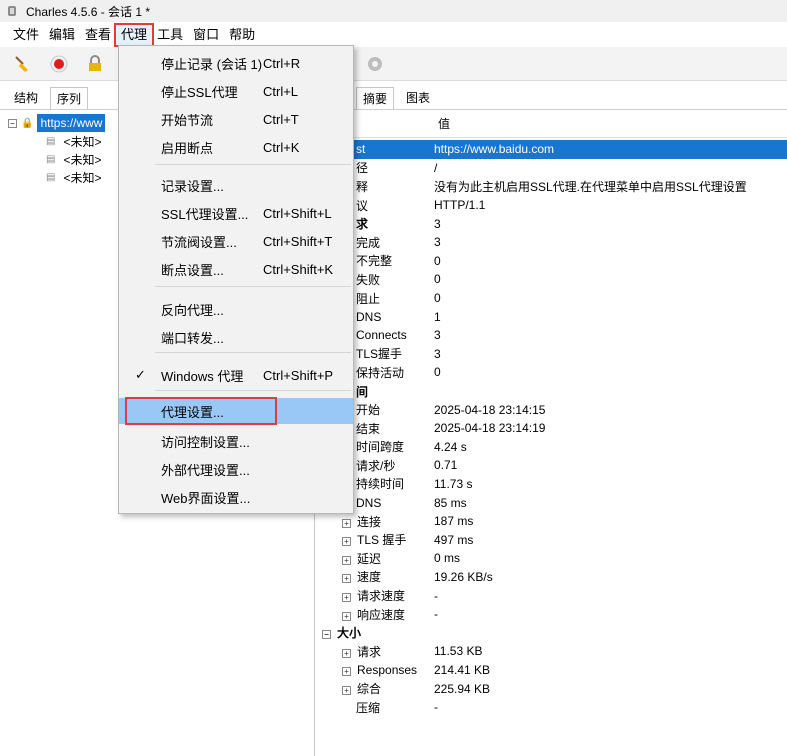 This screenshot has width=787, height=756. What do you see at coordinates (551, 670) in the screenshot?
I see `summary-row: + Responses 214.41 KB` at bounding box center [551, 670].